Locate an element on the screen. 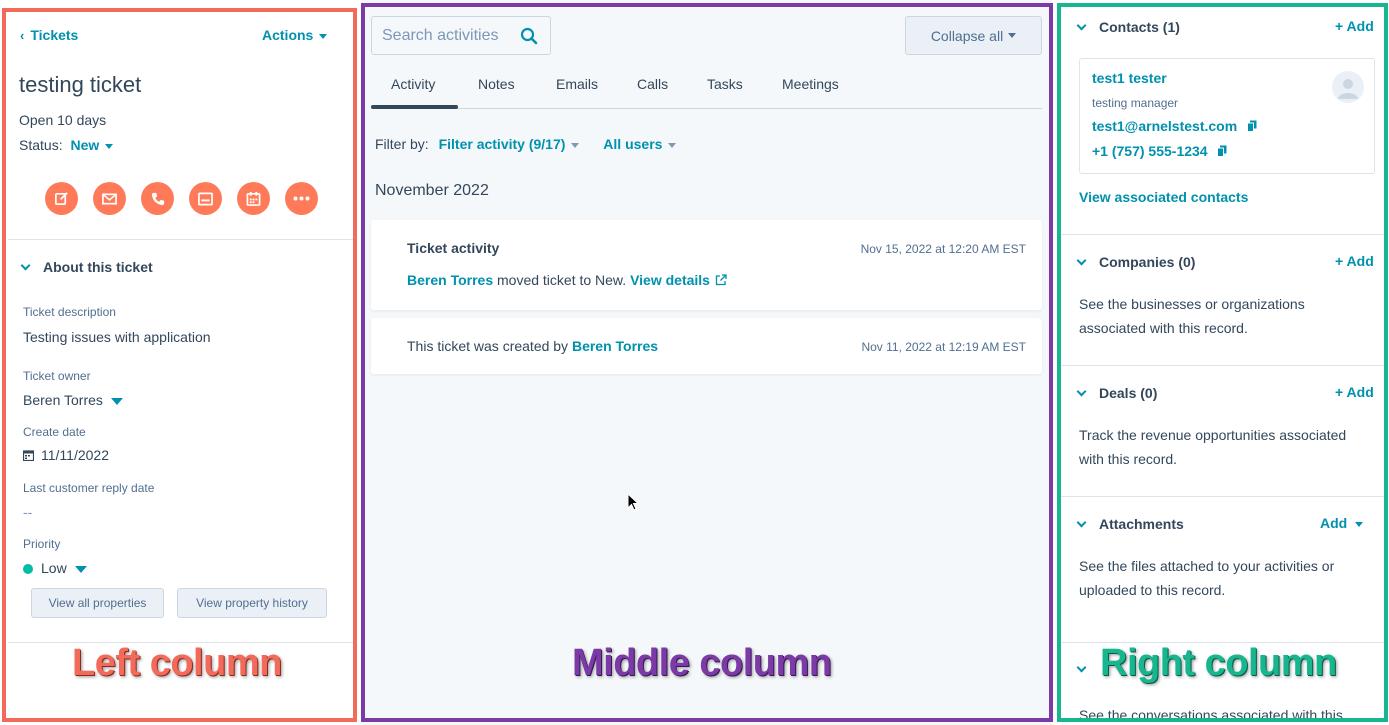 The height and width of the screenshot is (725, 1389). ticket-description-value: Testing issues with application is located at coordinates (117, 337).